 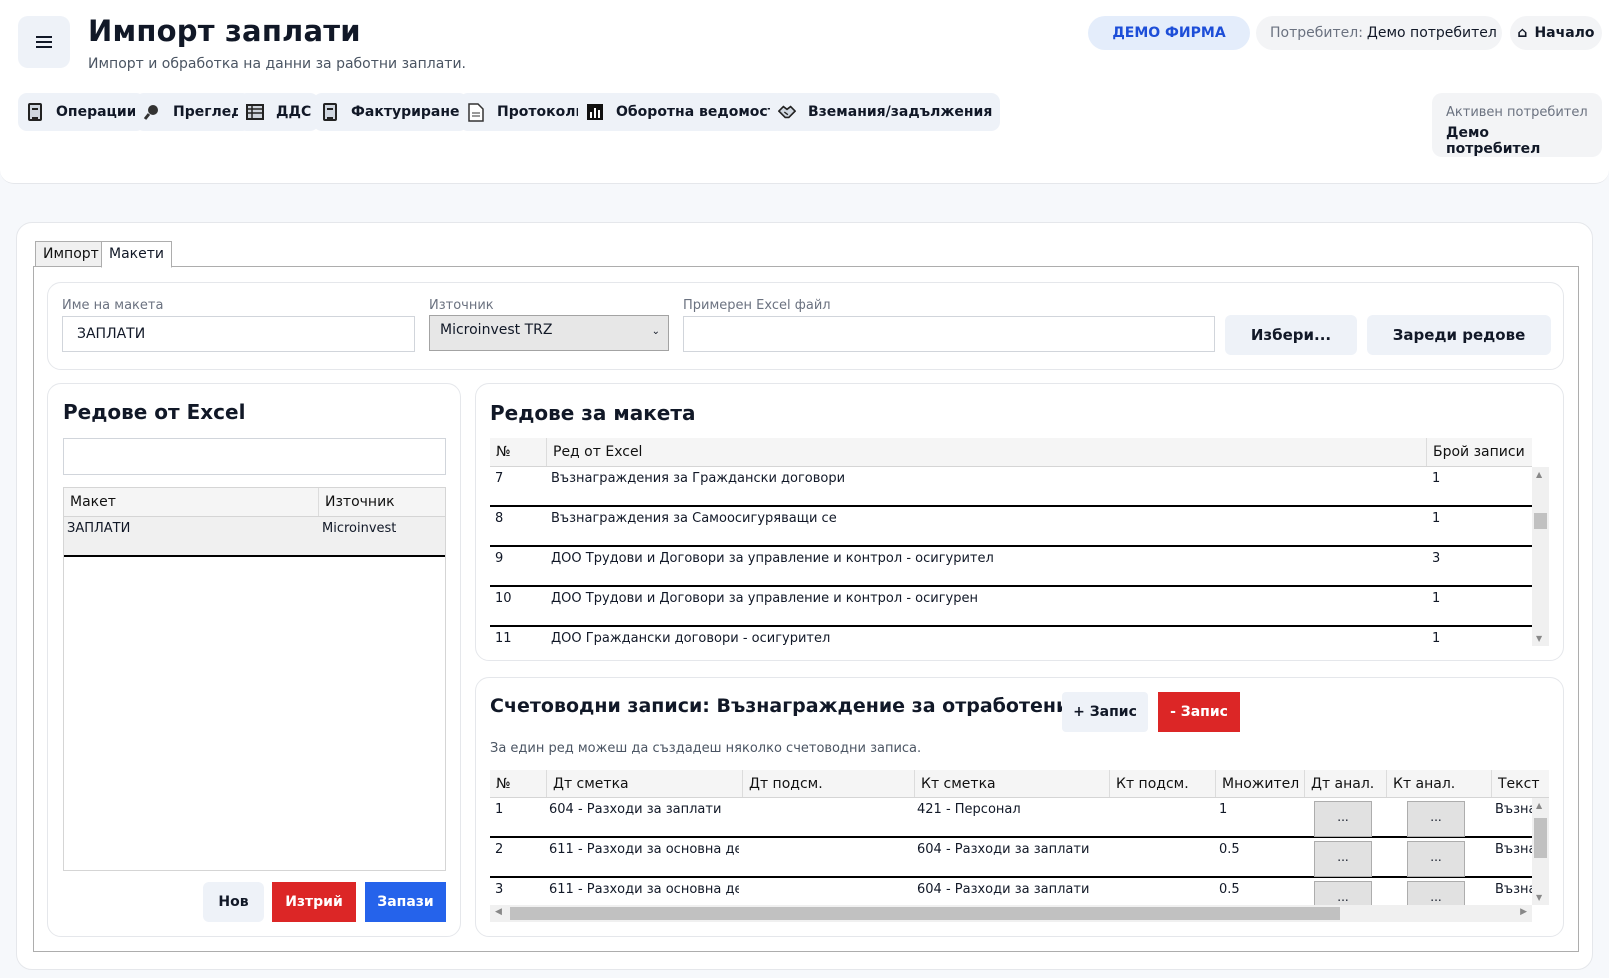 I want to click on nav-label: Оборотна ведомост, so click(x=696, y=112).